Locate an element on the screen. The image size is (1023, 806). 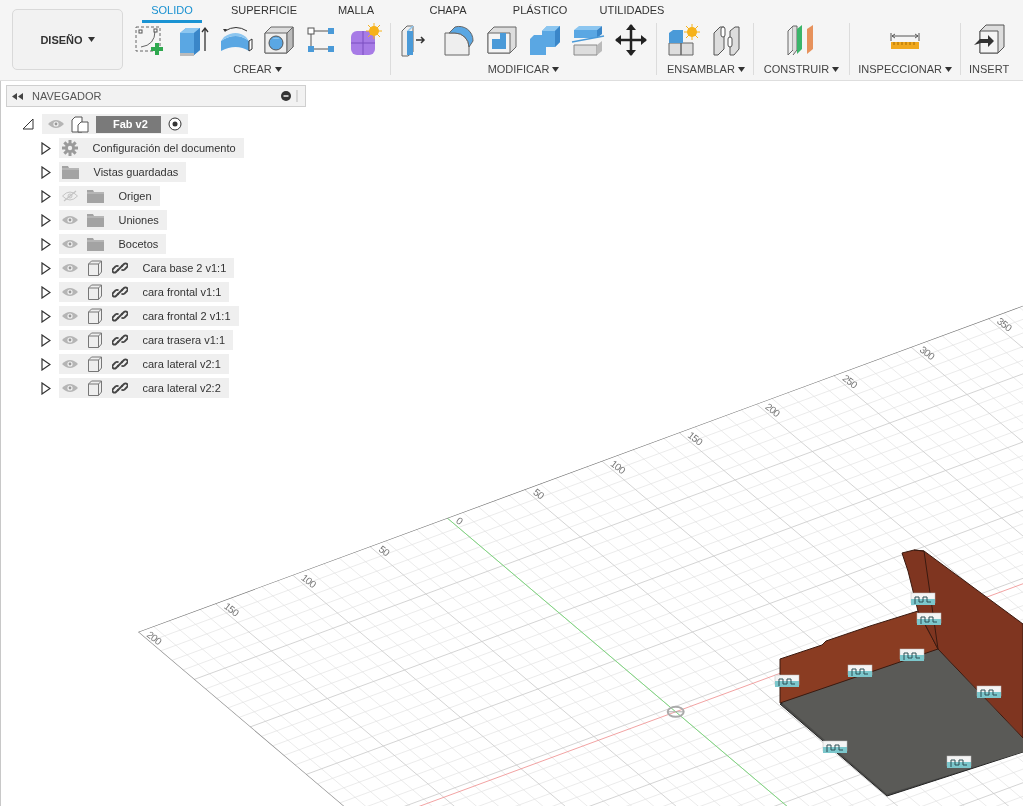
component-icon is located at coordinates (80, 124).